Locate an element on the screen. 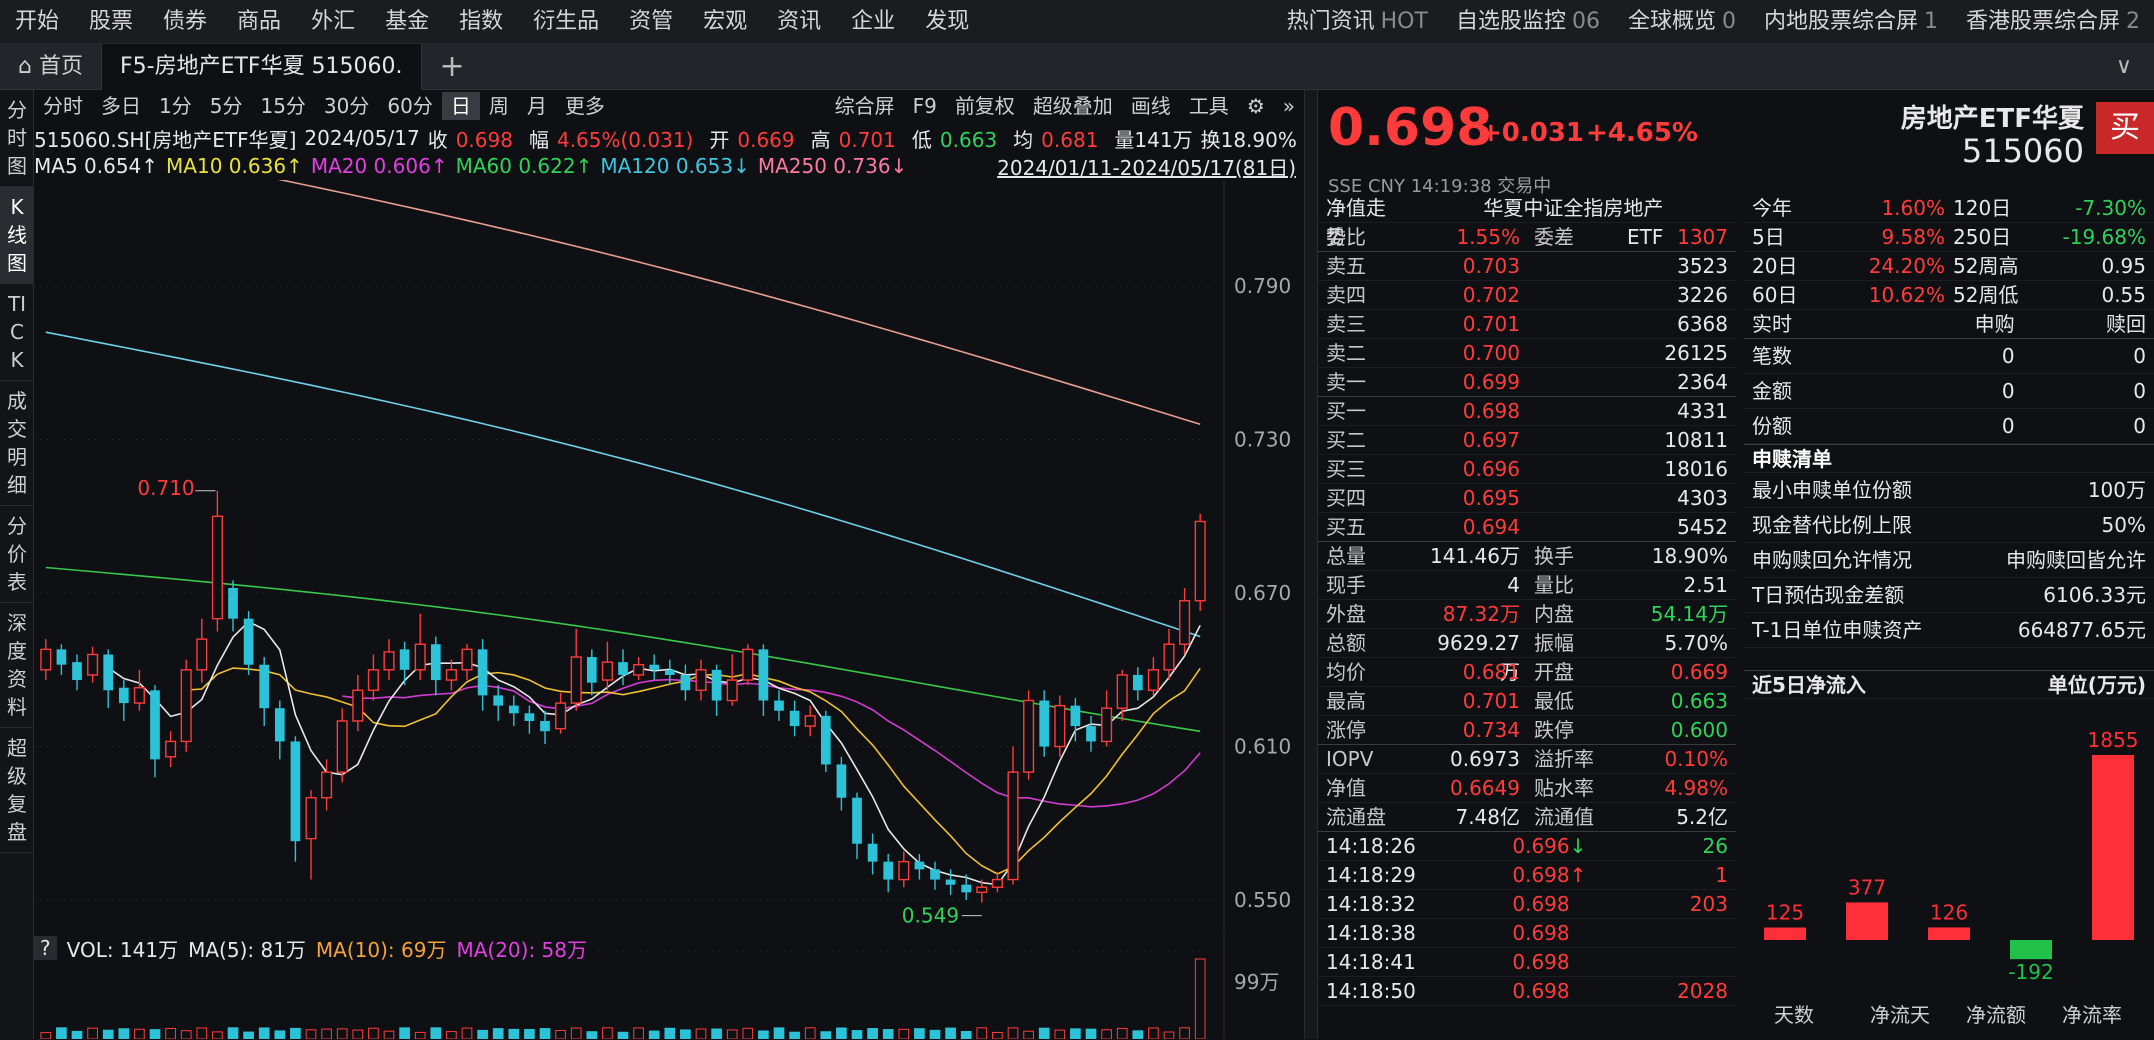 The image size is (2154, 1040). tool-4: 画线 is located at coordinates (1151, 106).